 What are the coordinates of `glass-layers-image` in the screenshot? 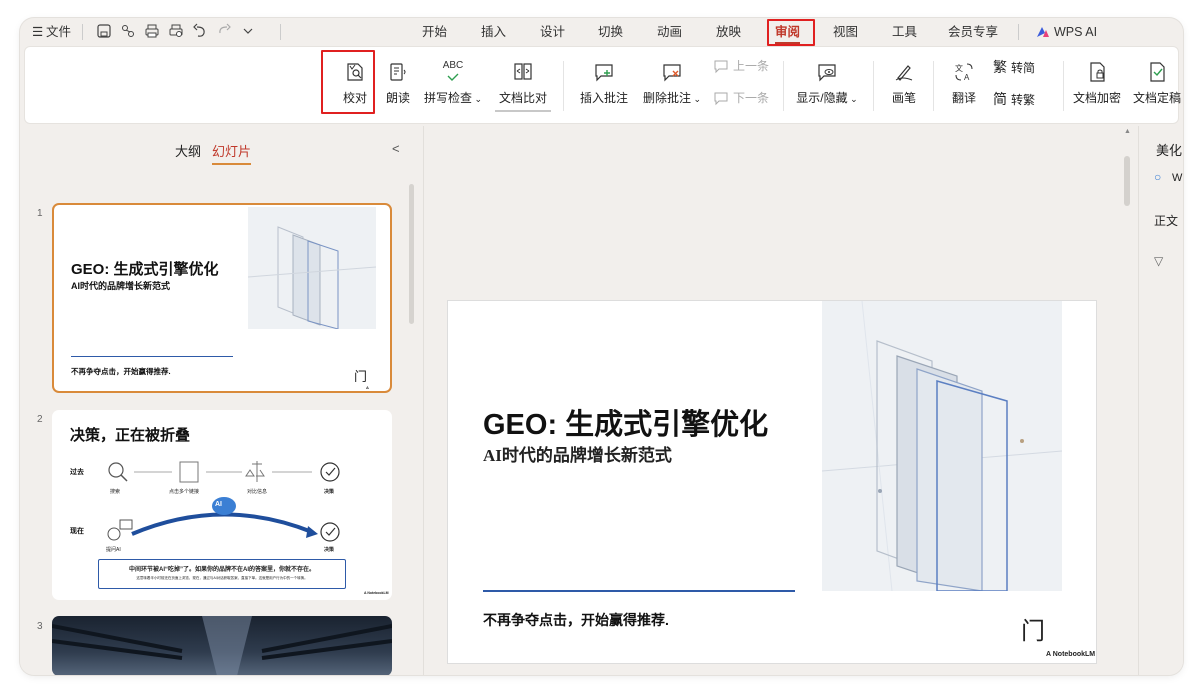 It's located at (942, 446).